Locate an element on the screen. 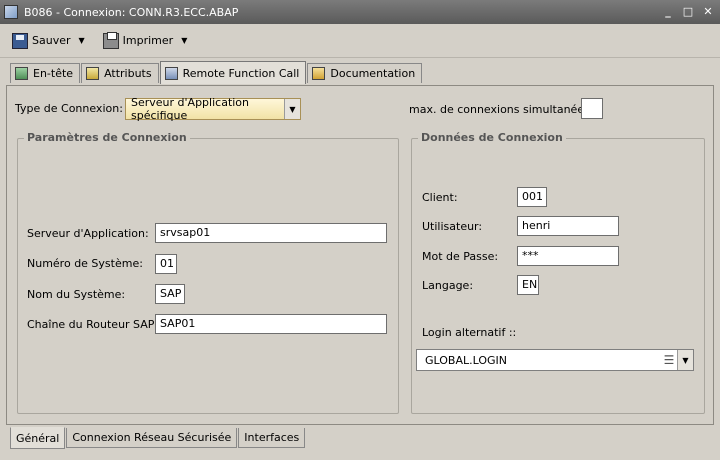 The height and width of the screenshot is (460, 720). print-button: Imprimer ▼ is located at coordinates (145, 41).